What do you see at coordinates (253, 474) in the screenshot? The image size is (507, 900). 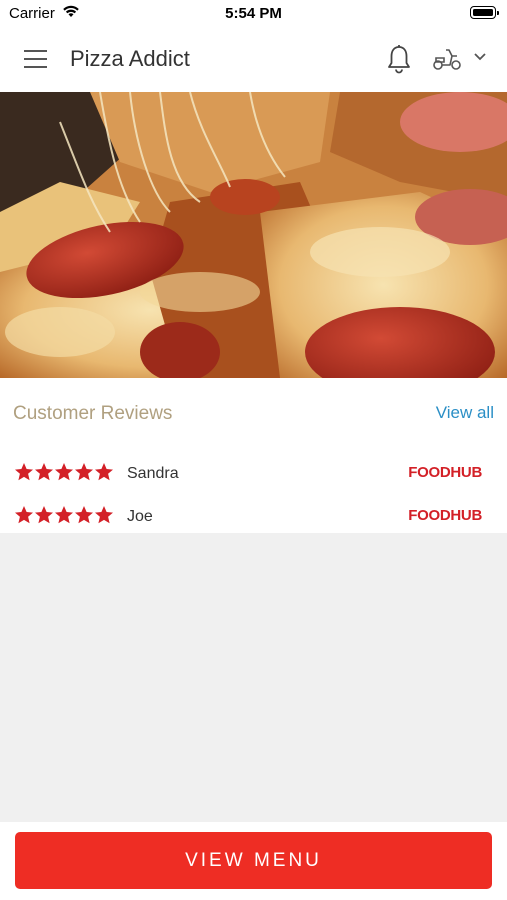 I see `review-item: Sandra FOODHUB` at bounding box center [253, 474].